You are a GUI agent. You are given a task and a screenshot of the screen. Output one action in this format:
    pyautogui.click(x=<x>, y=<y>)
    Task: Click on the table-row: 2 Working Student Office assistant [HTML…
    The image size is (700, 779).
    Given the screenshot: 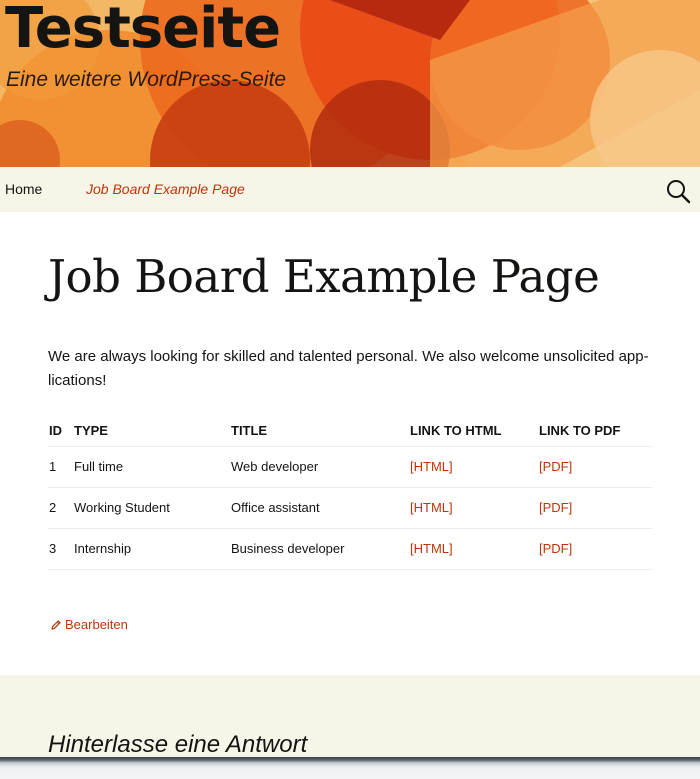 What is the action you would take?
    pyautogui.click(x=350, y=508)
    